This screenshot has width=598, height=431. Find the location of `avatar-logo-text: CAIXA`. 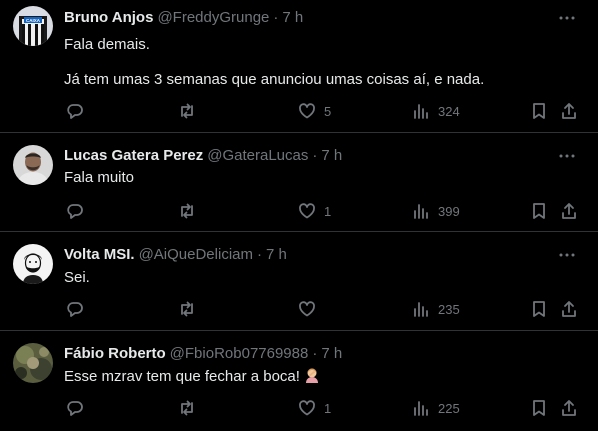

avatar-logo-text: CAIXA is located at coordinates (33, 20).